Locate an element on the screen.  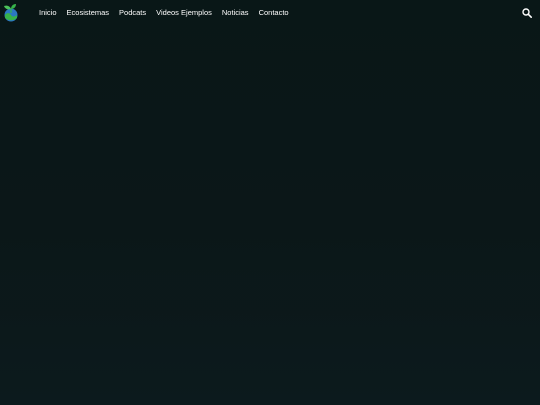
nav-item-inicio: Inicio is located at coordinates (48, 13).